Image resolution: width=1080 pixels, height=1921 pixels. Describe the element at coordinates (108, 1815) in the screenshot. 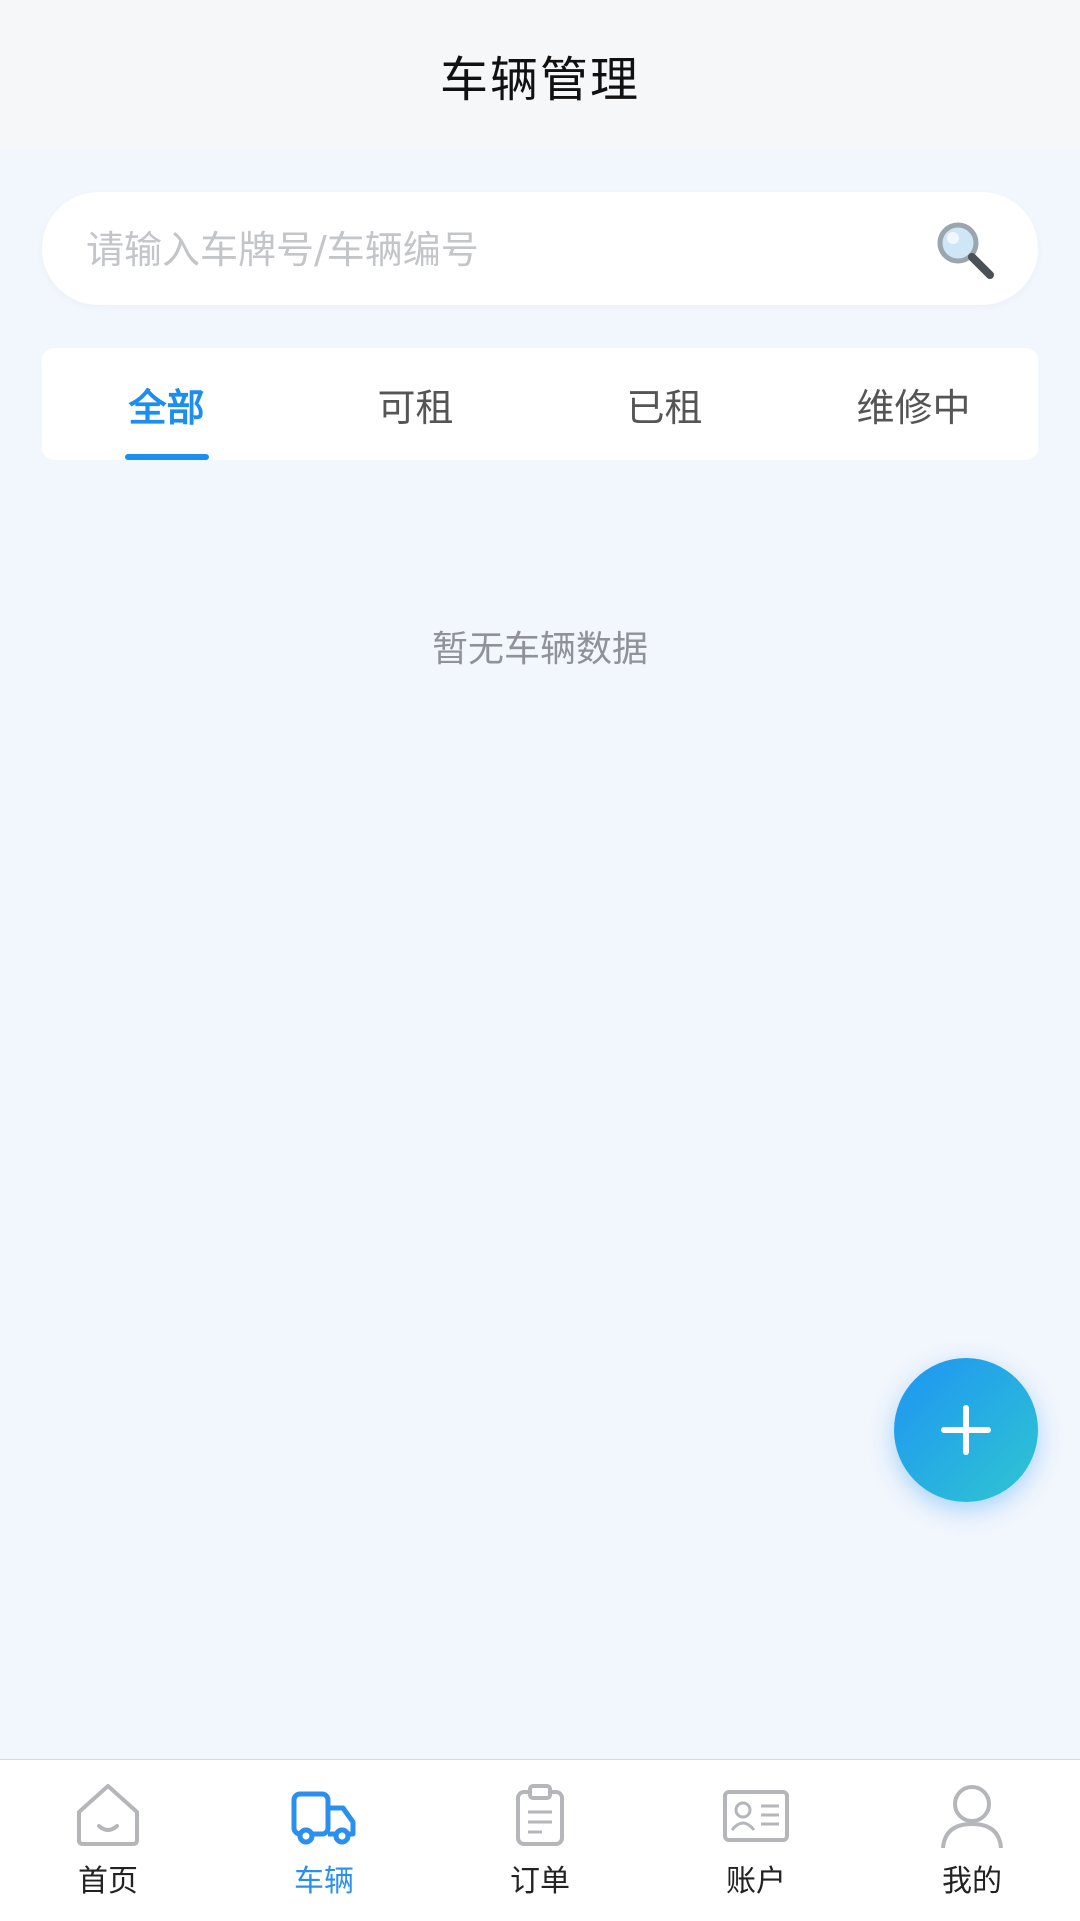

I see `home-icon` at that location.